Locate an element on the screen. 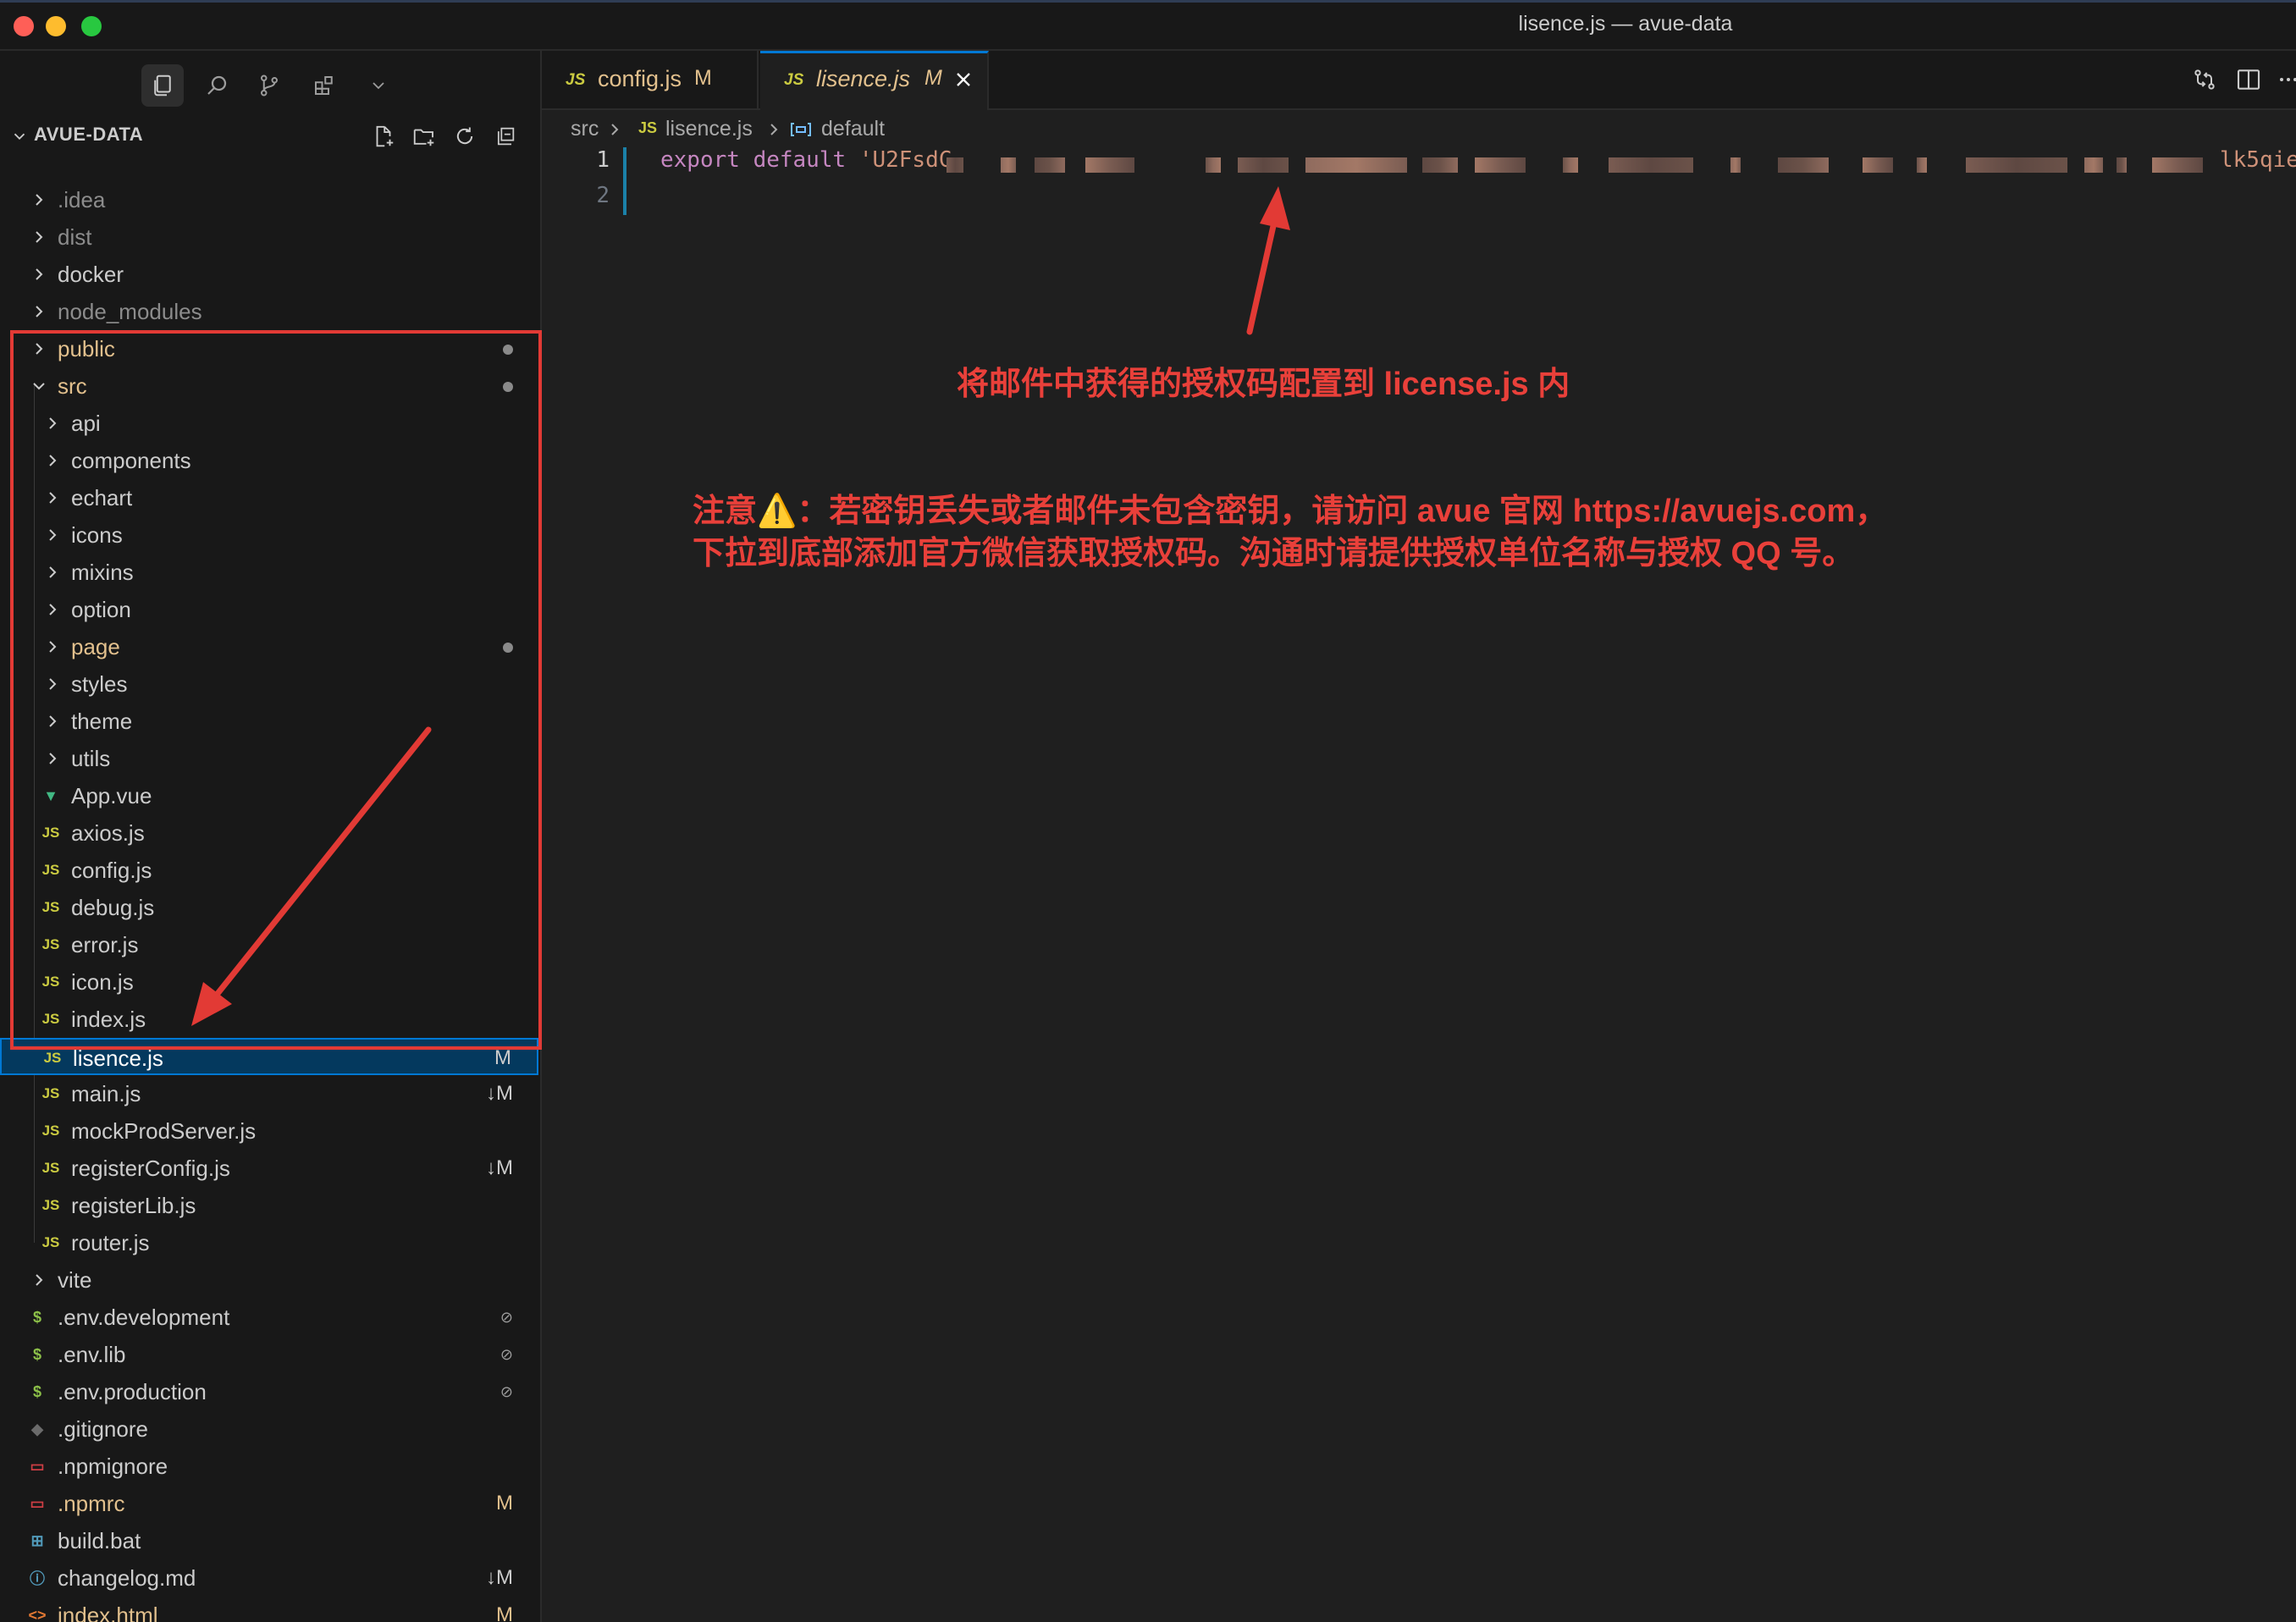 The height and width of the screenshot is (1622, 2296). more-views-button is located at coordinates (378, 85).